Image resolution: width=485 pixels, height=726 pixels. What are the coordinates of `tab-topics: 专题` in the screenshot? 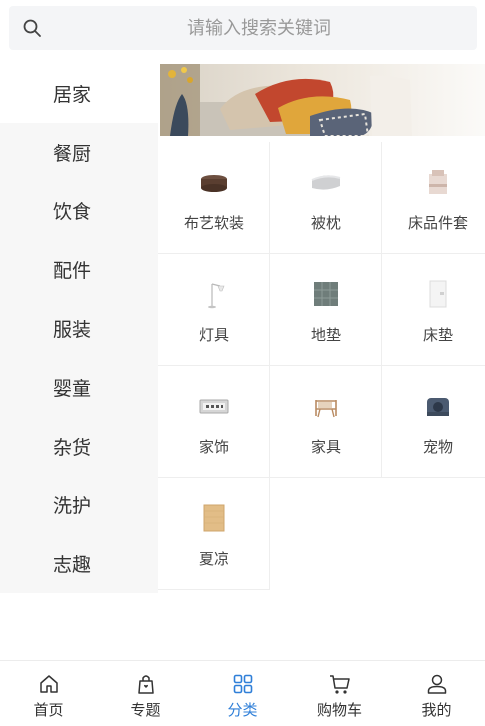 It's located at (145, 693).